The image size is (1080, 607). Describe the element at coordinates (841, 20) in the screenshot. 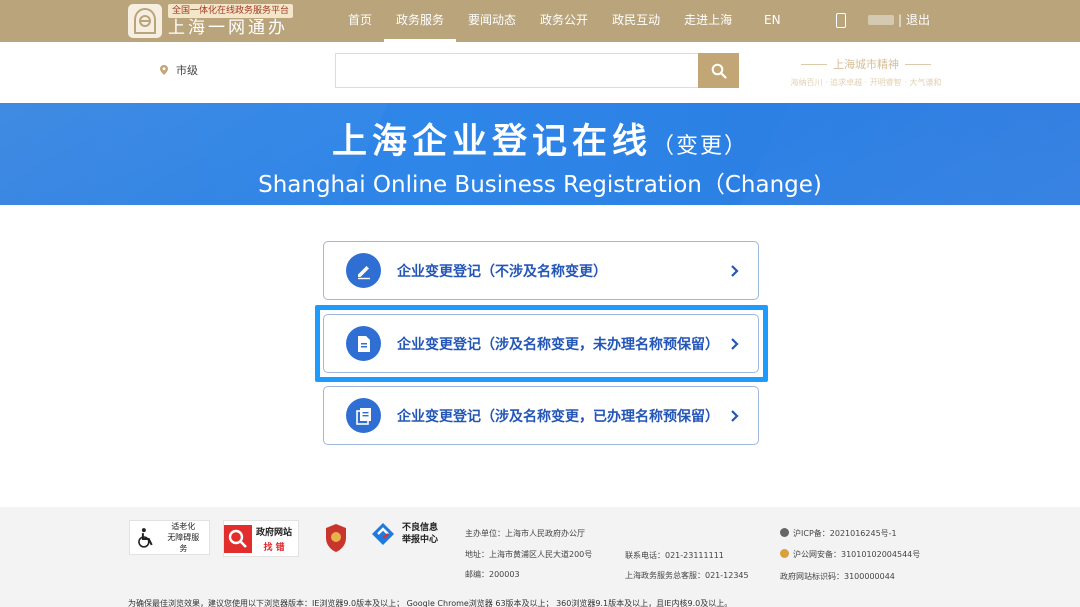

I see `mobile-icon` at that location.